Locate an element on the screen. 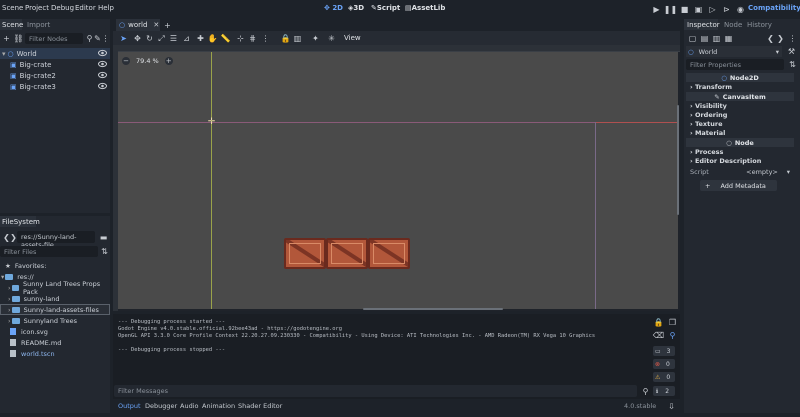 The image size is (800, 417). tab-debugger: Debugger is located at coordinates (161, 406).